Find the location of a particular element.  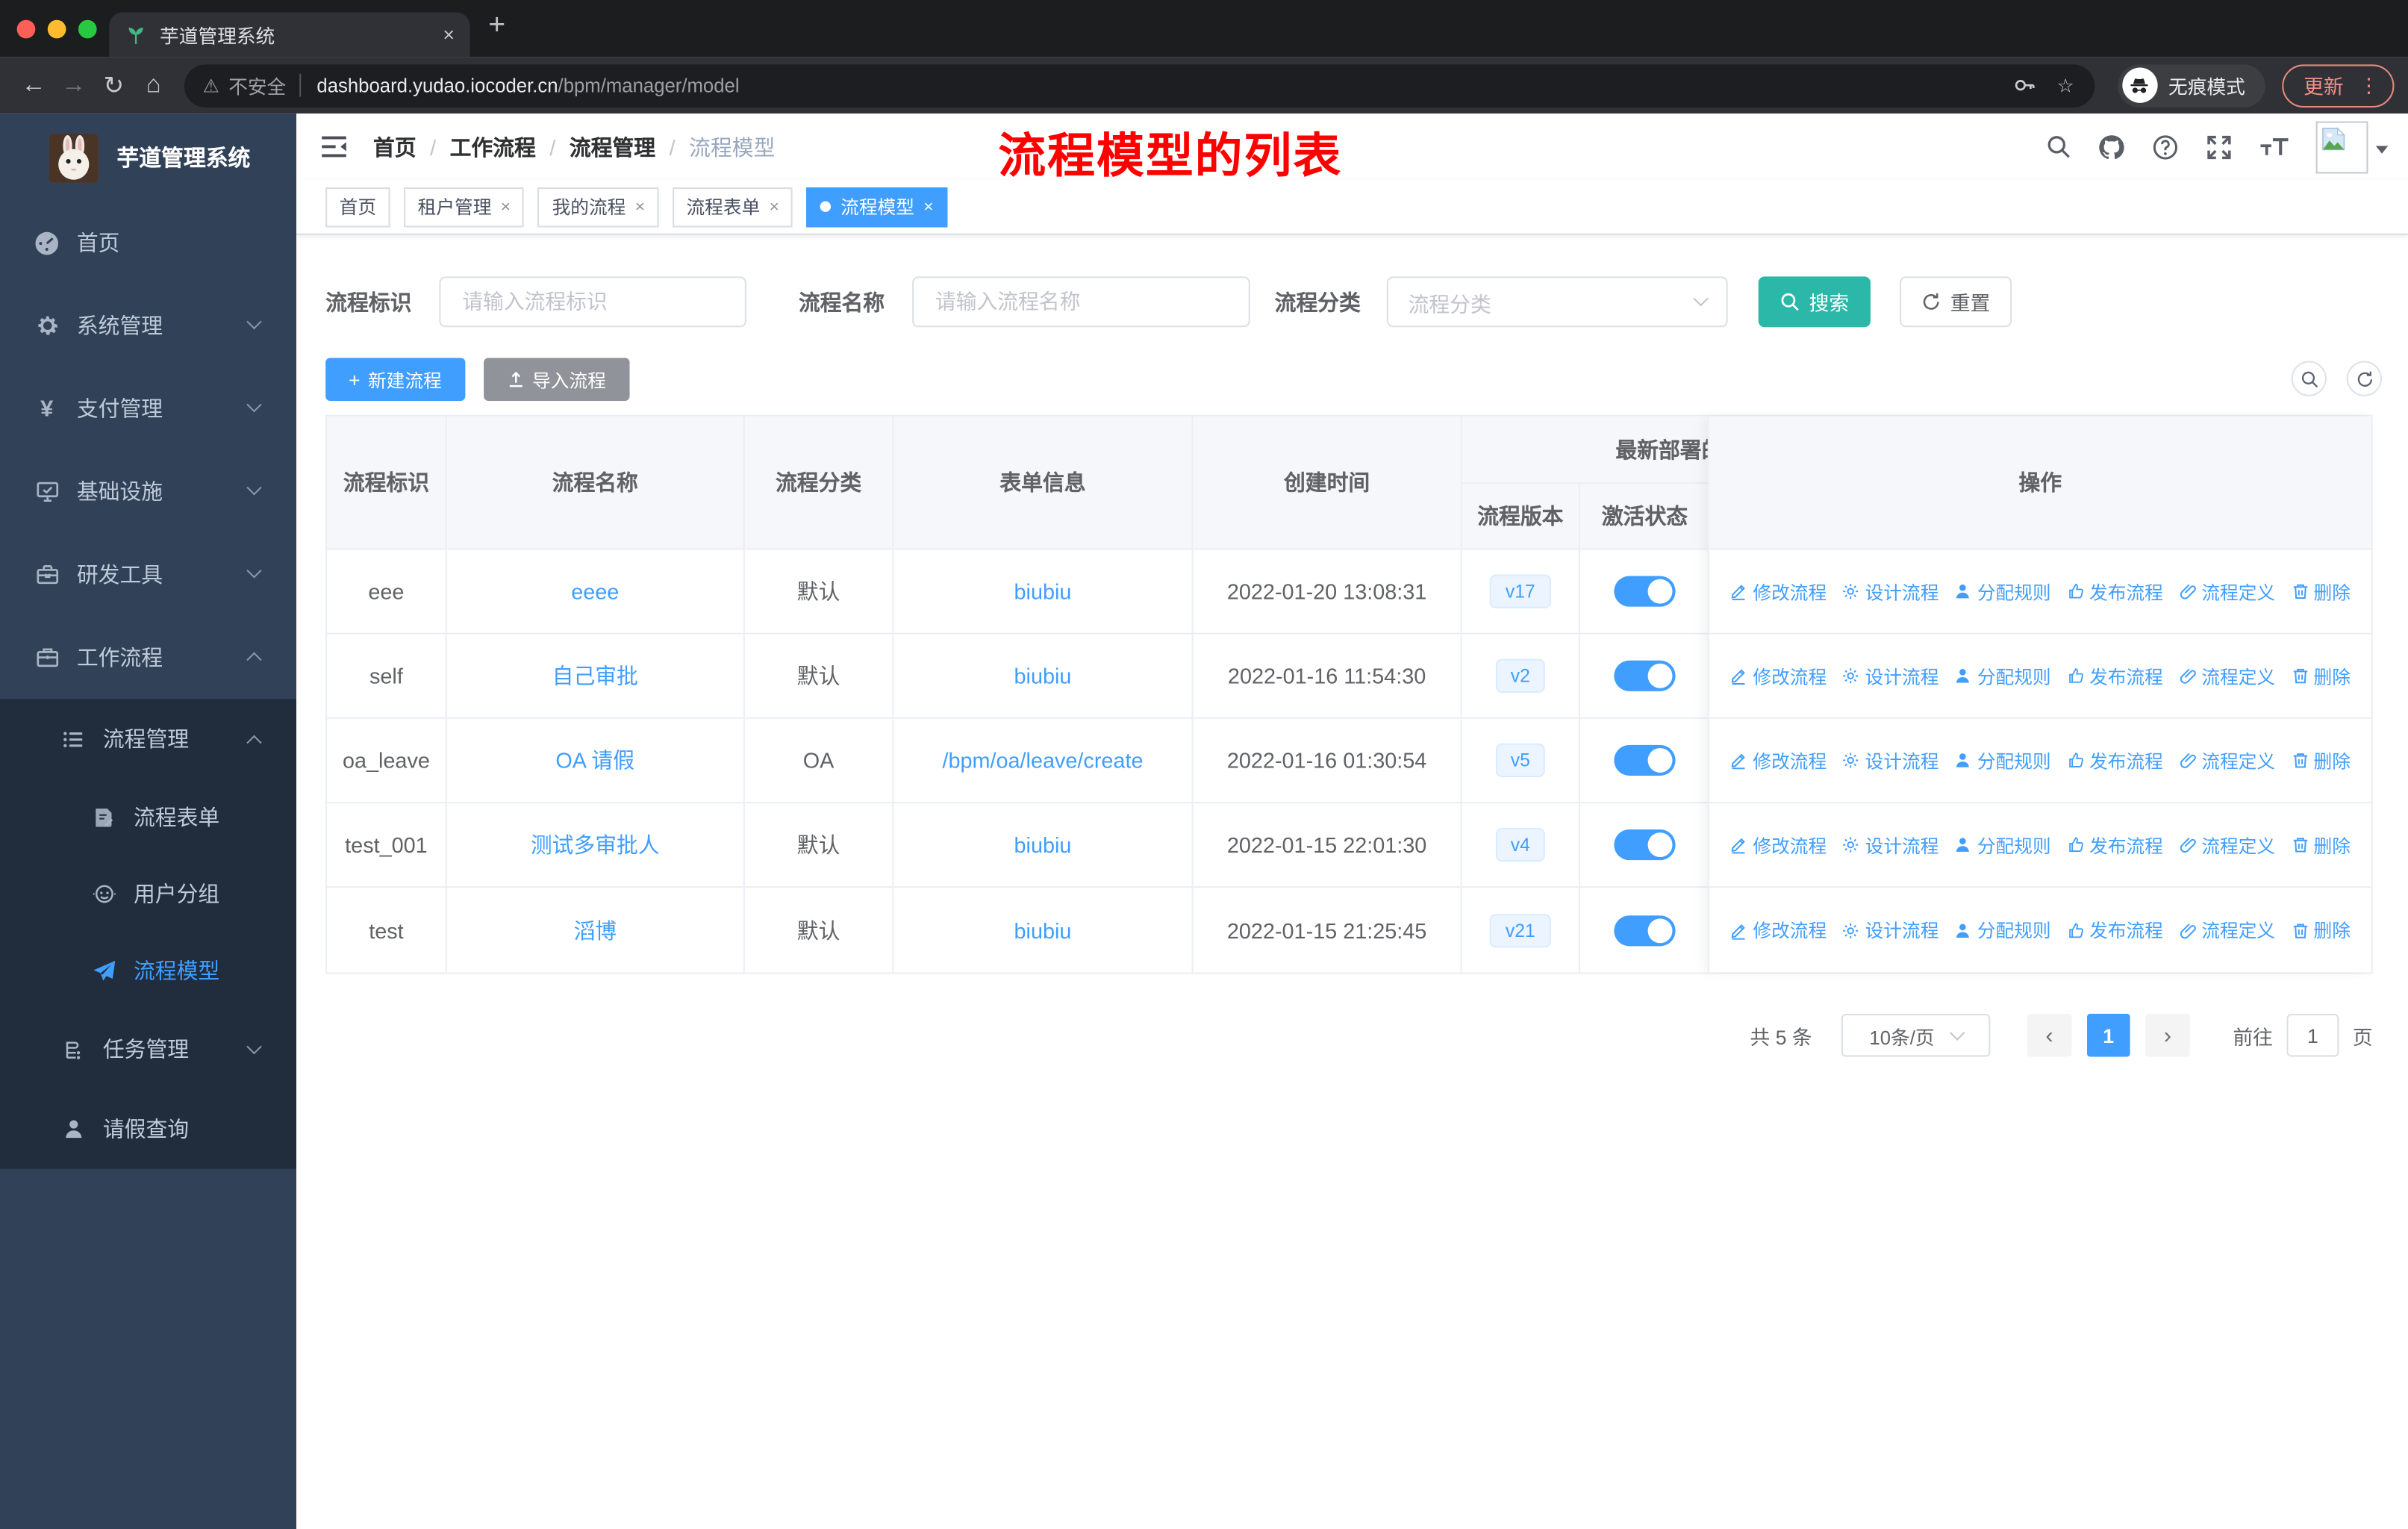

github-icon is located at coordinates (2111, 147).